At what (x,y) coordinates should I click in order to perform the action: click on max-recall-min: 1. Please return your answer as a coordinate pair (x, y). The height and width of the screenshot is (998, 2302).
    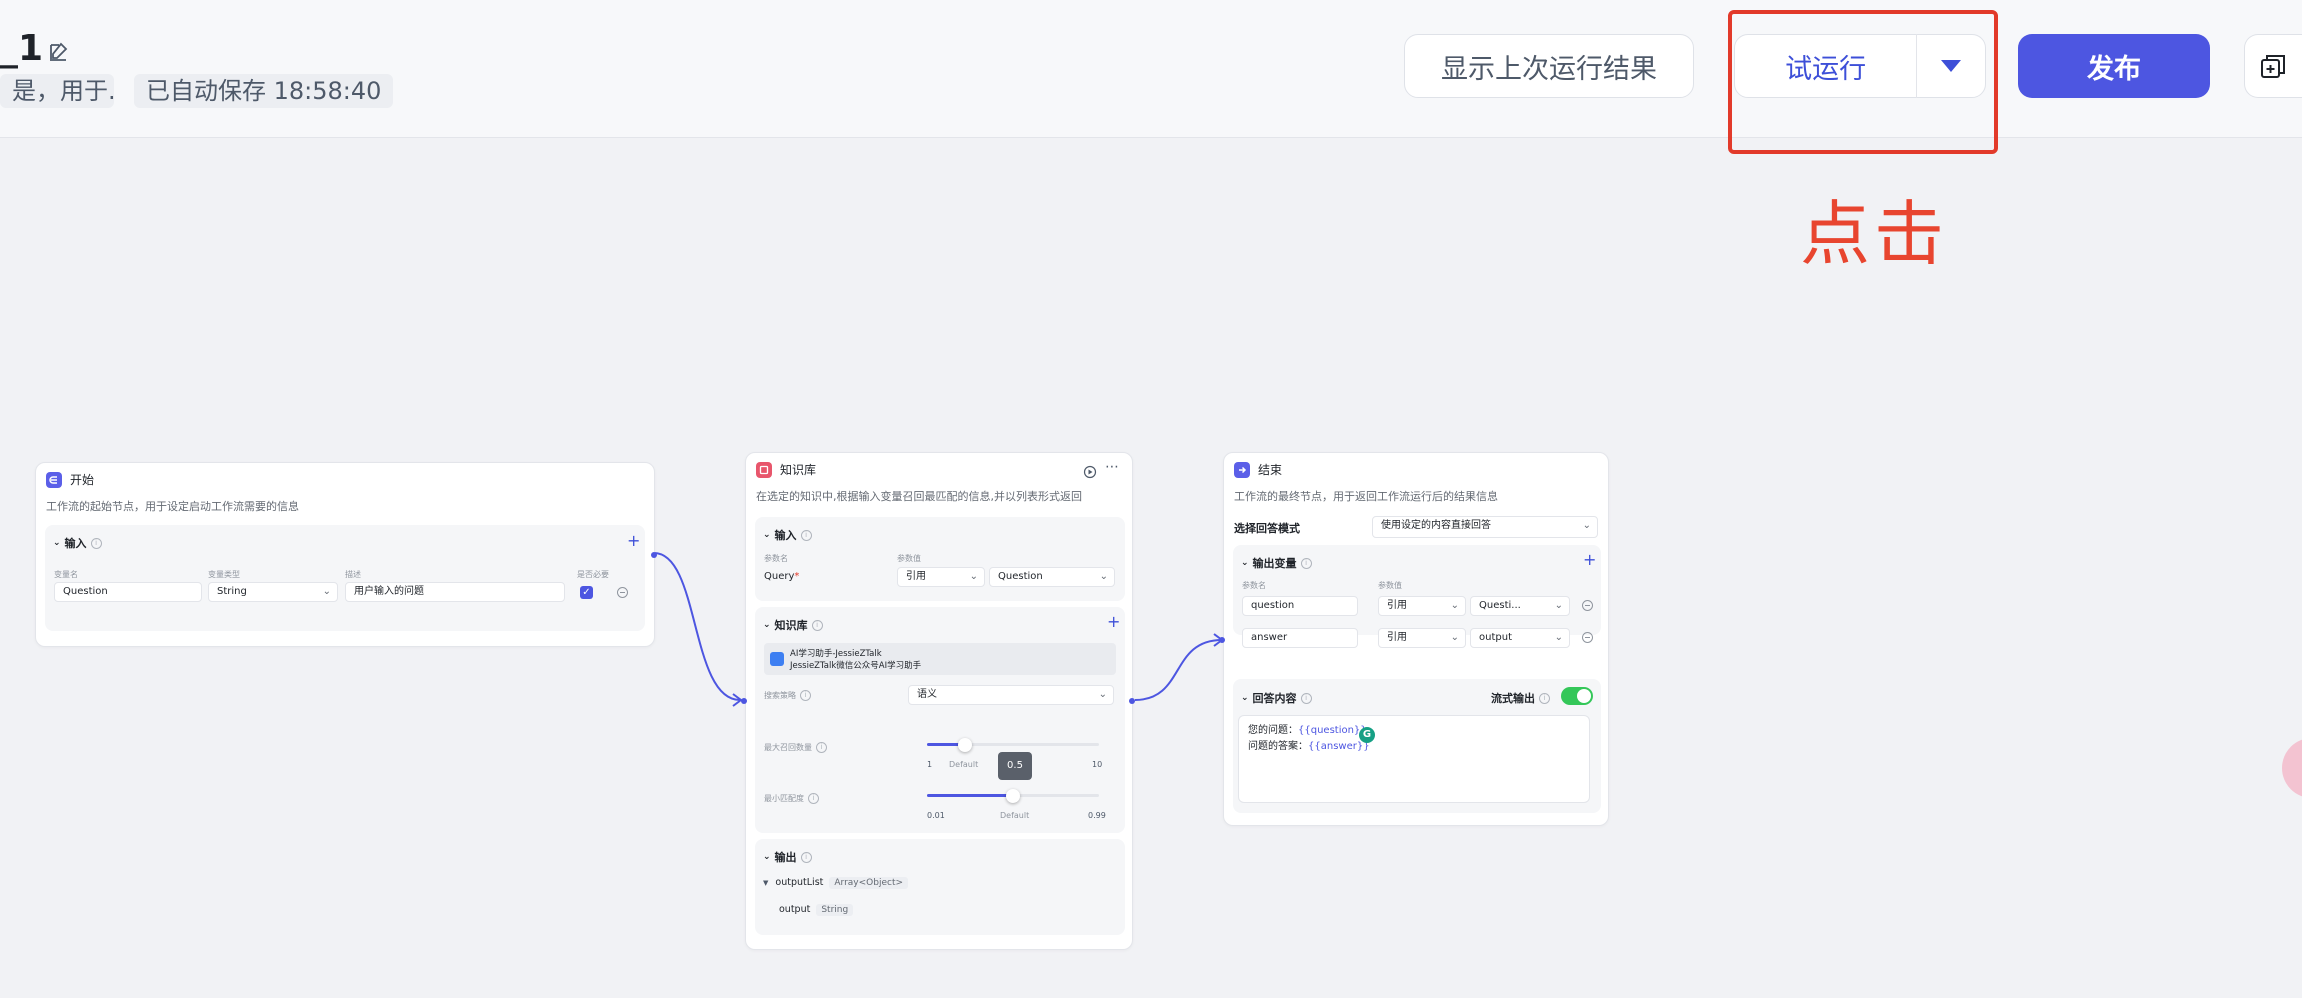
    Looking at the image, I should click on (930, 764).